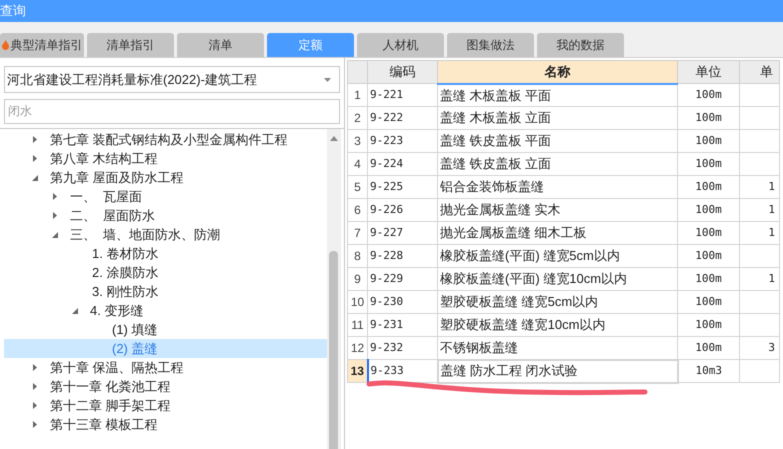  I want to click on tree-item: 三、 墙、地面防水、防潮, so click(165, 234).